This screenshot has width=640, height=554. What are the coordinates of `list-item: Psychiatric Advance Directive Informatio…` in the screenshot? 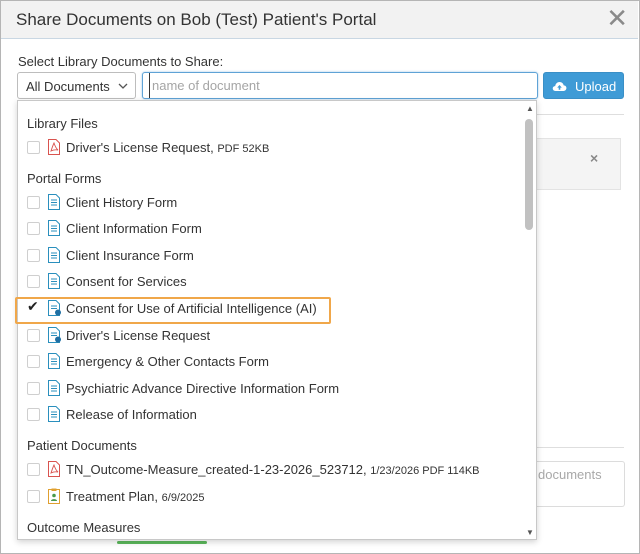 It's located at (274, 389).